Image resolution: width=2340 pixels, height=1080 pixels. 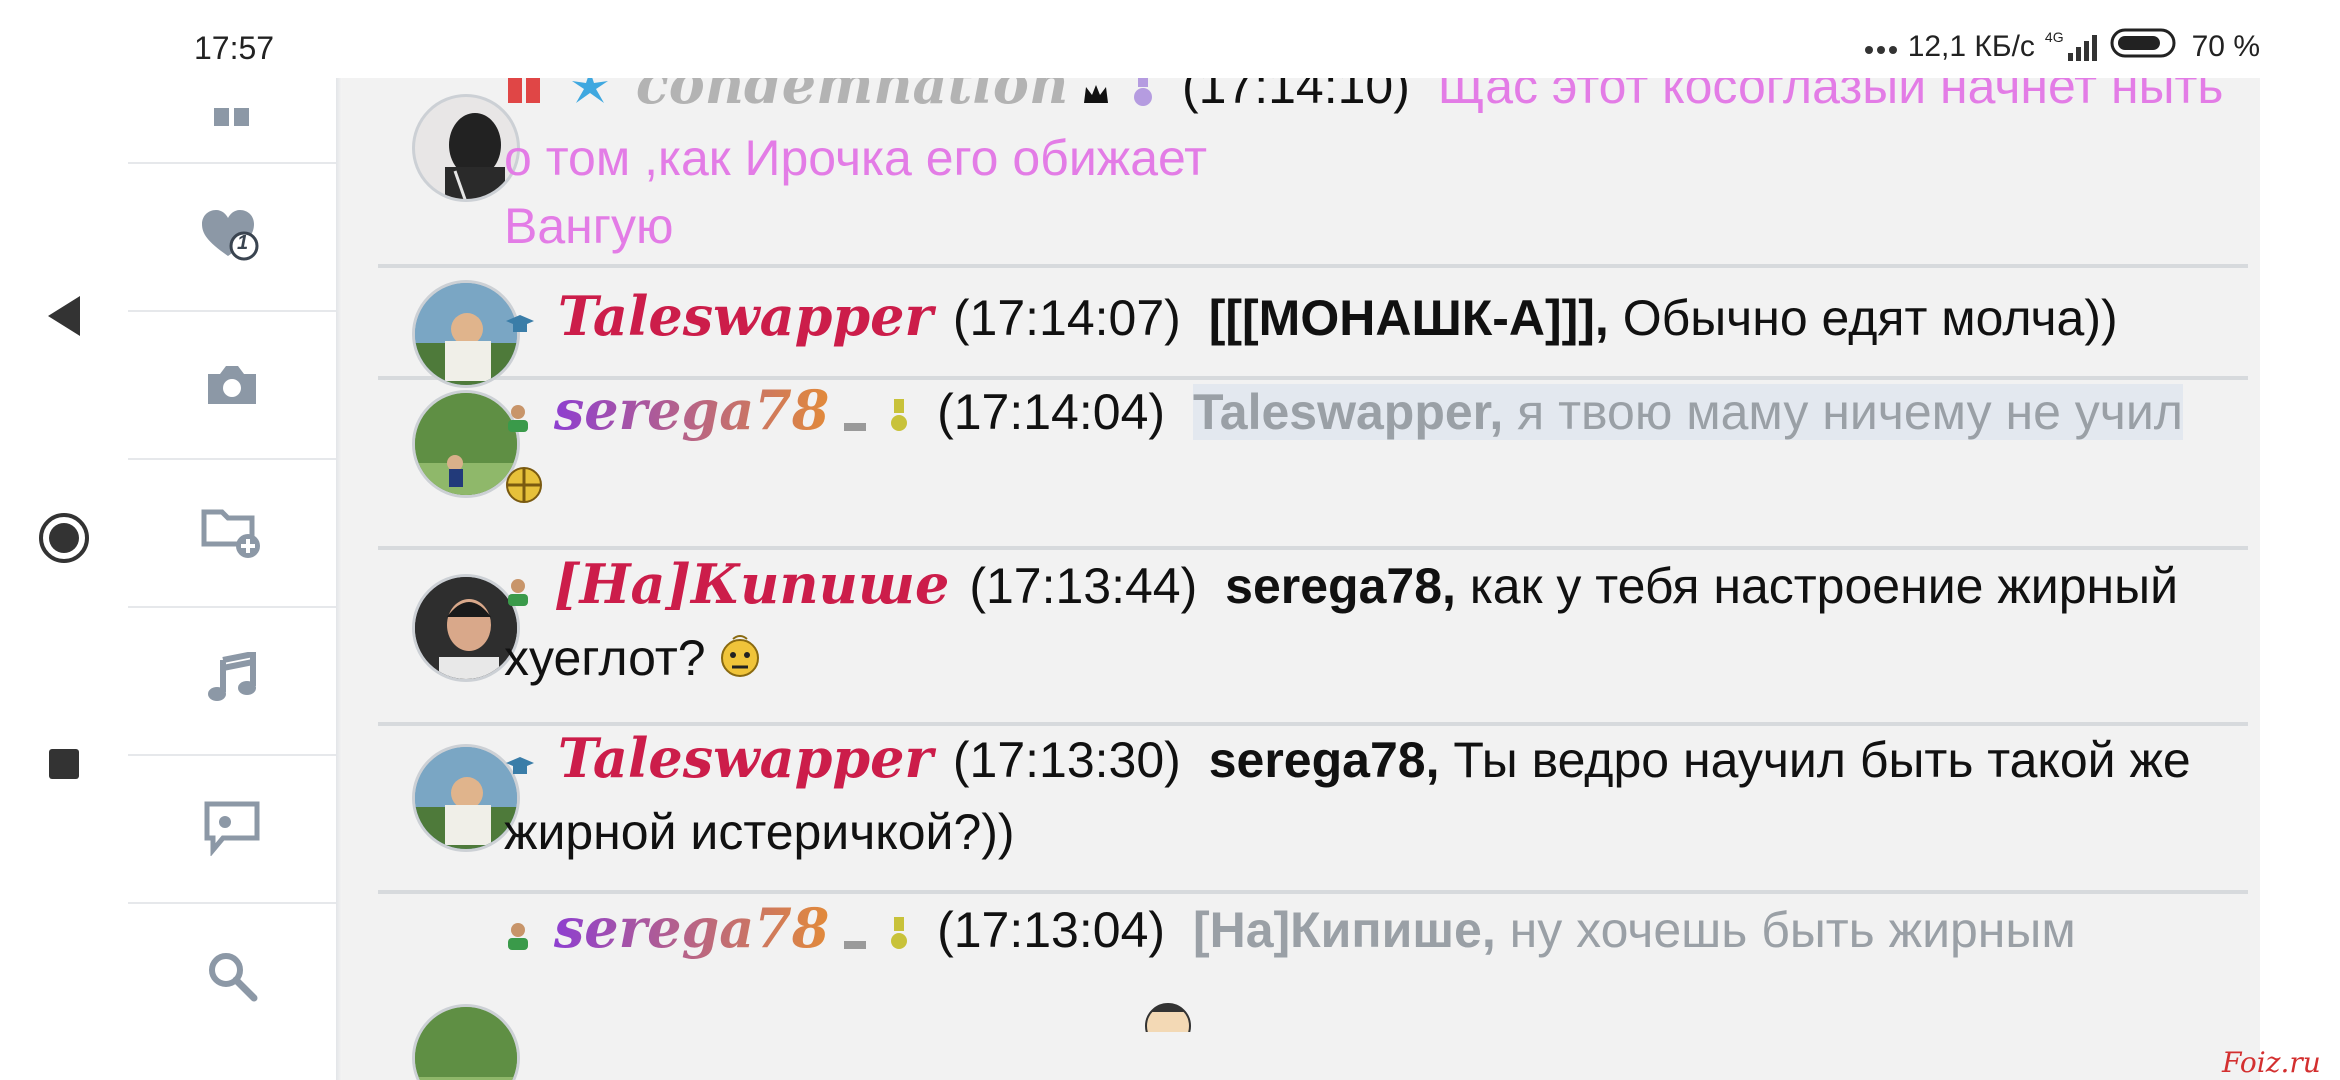 I want to click on message-time: (17:14:07), so click(x=1066, y=318).